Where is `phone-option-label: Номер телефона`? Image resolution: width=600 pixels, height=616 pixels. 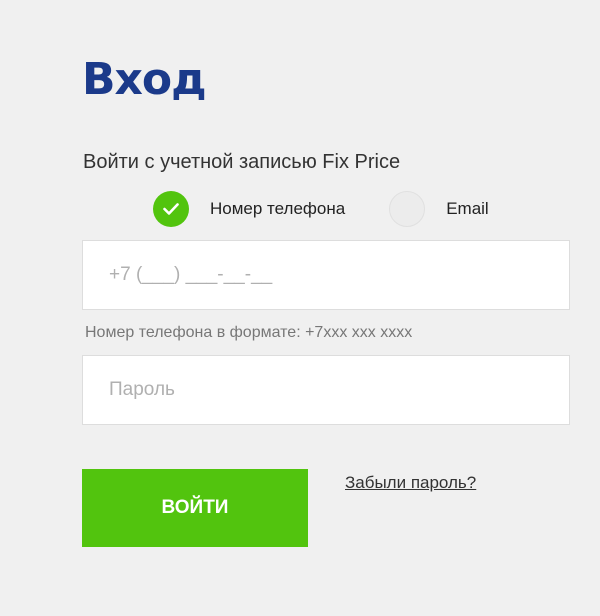
phone-option-label: Номер телефона is located at coordinates (278, 208).